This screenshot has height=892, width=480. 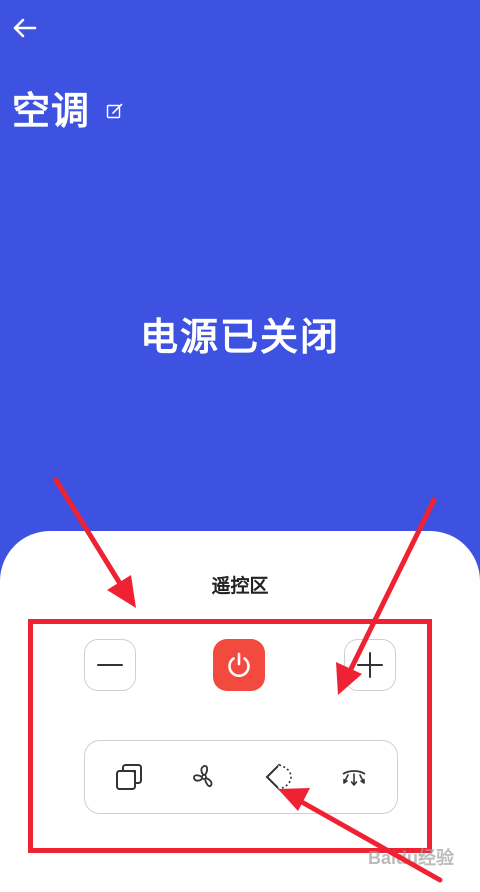 I want to click on swing-icon, so click(x=279, y=777).